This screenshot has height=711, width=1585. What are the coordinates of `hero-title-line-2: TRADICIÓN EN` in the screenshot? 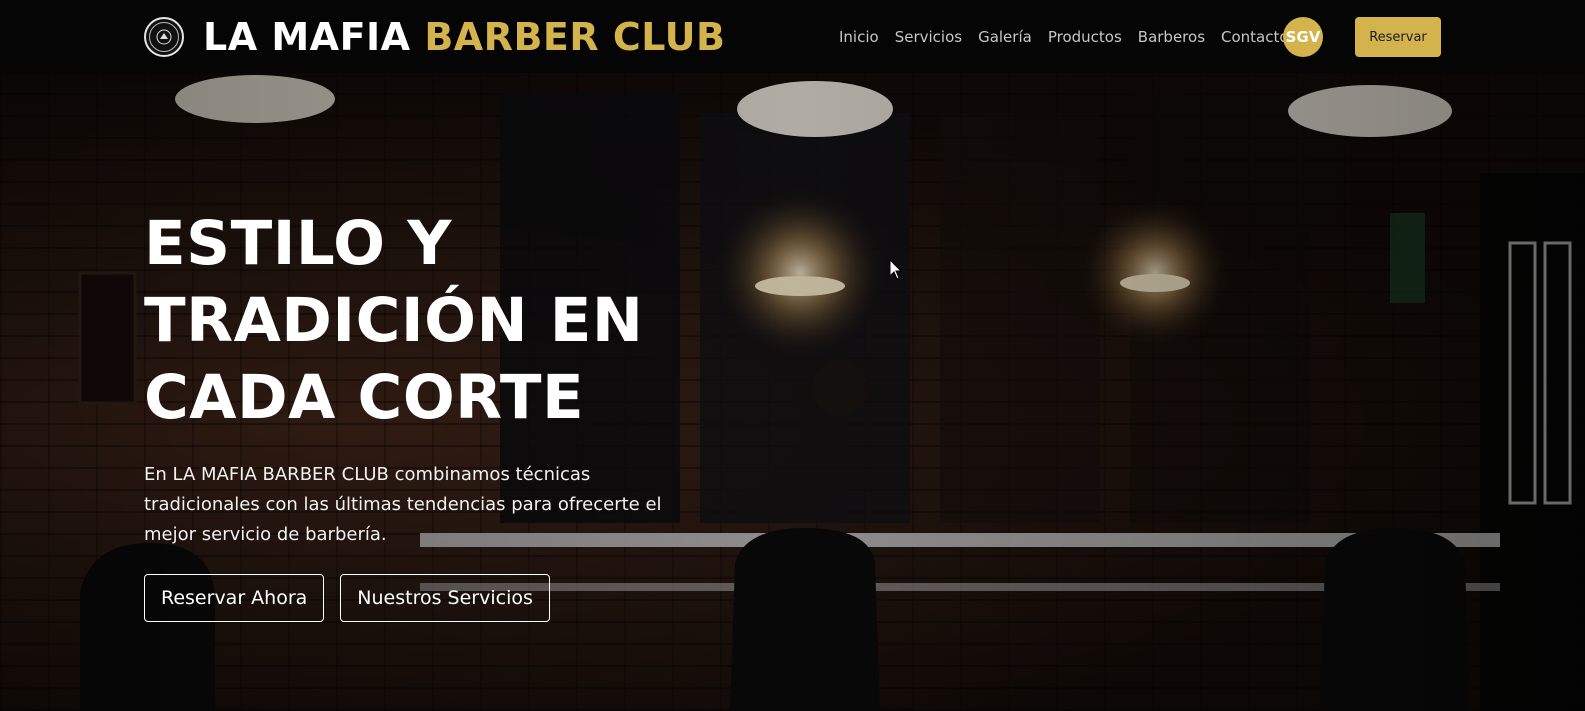 It's located at (394, 320).